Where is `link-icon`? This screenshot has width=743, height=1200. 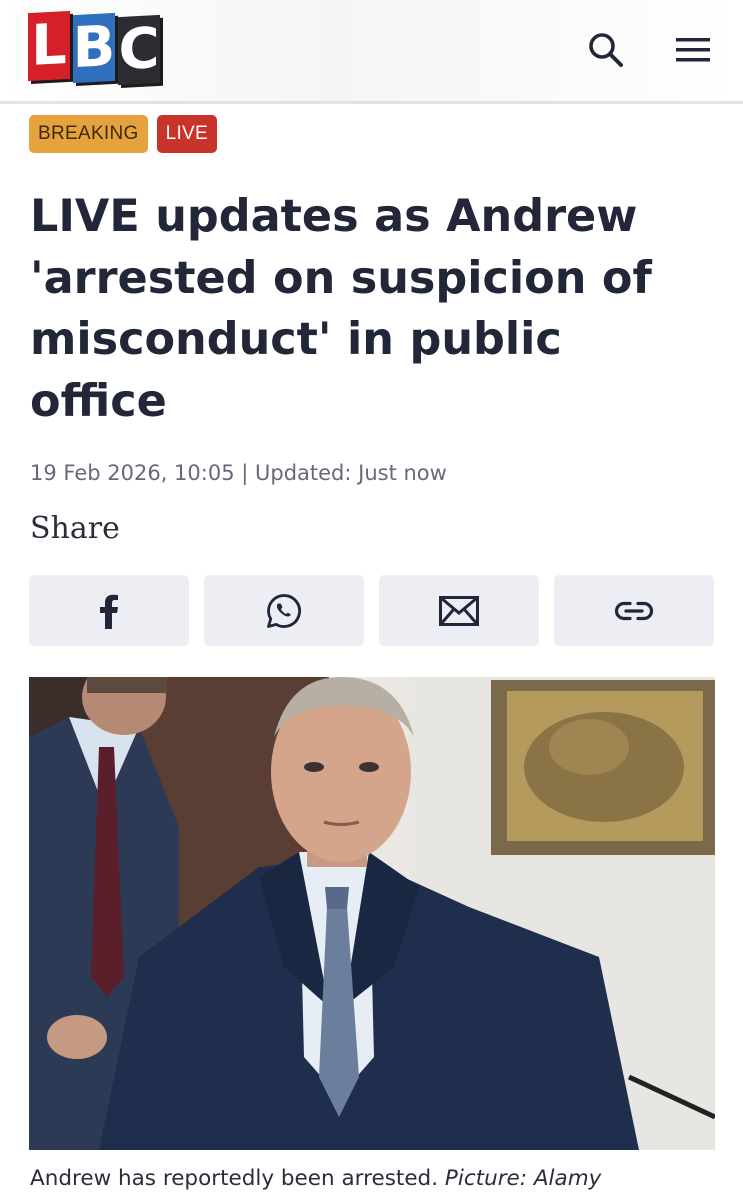 link-icon is located at coordinates (634, 610).